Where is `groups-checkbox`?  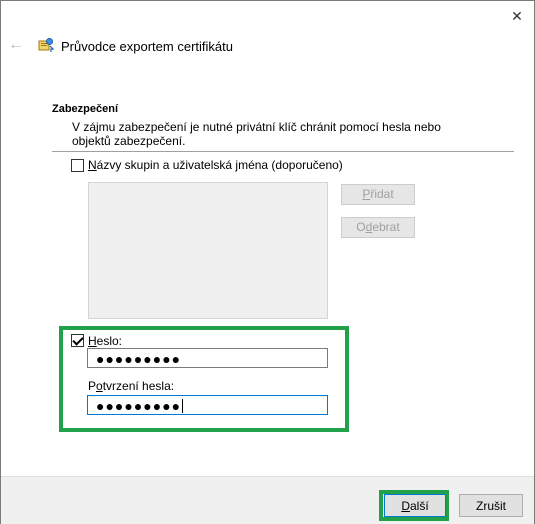
groups-checkbox is located at coordinates (77, 165).